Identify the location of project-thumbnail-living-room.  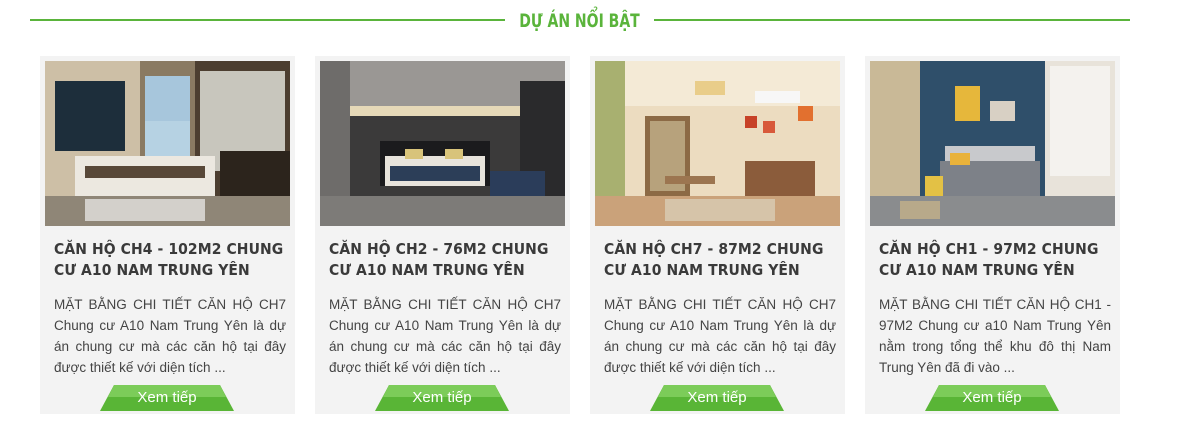
(717, 143).